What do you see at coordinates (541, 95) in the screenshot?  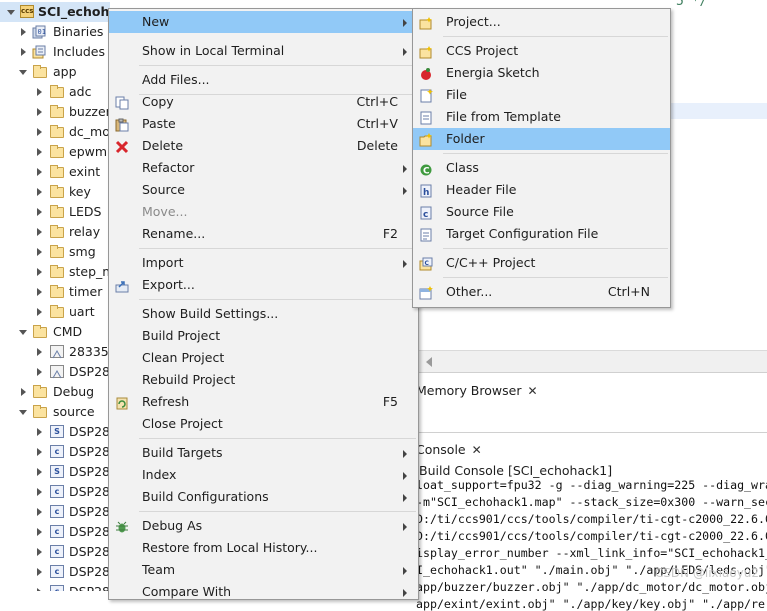 I see `submenu-item-file: File` at bounding box center [541, 95].